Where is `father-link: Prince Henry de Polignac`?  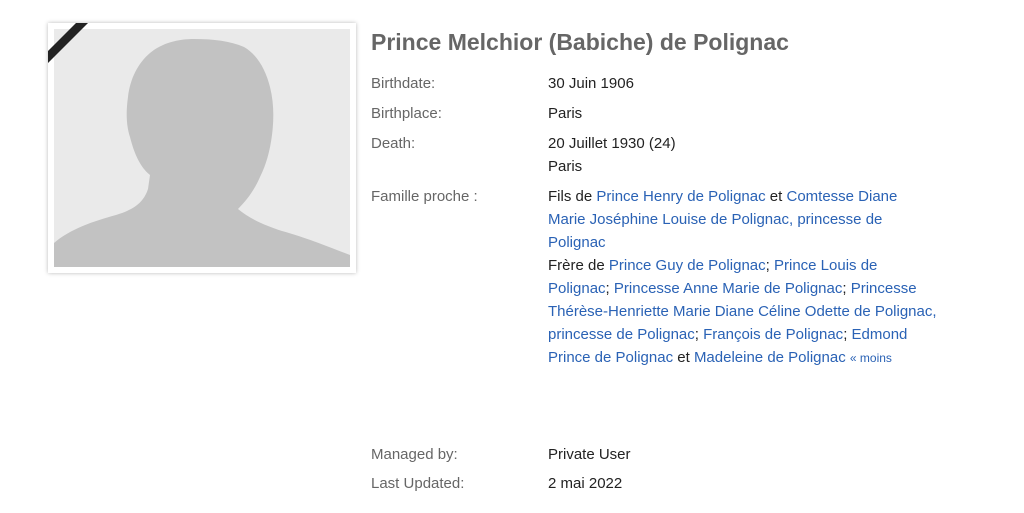
father-link: Prince Henry de Polignac is located at coordinates (680, 196).